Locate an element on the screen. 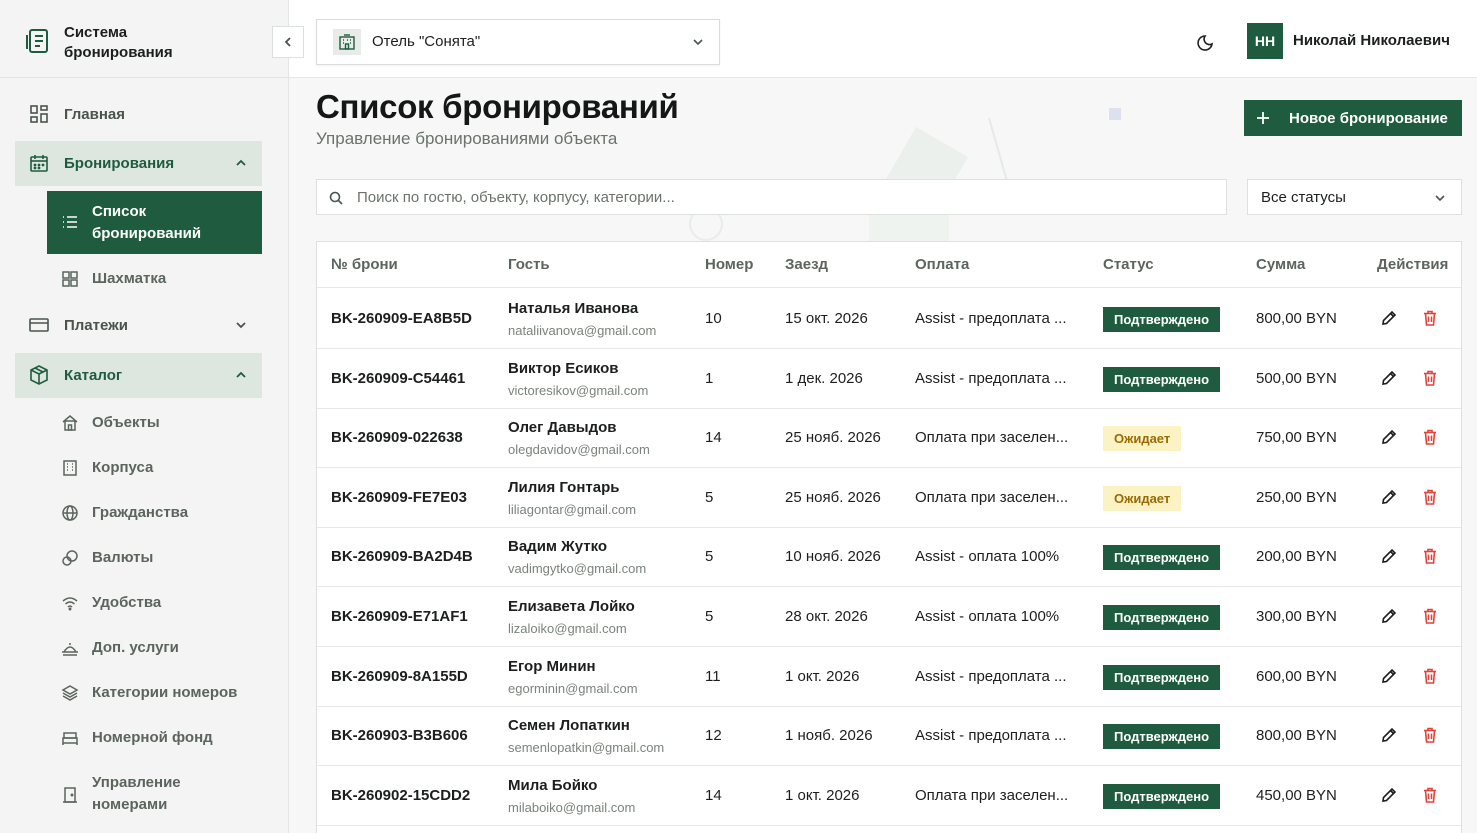 The height and width of the screenshot is (833, 1477). booking-id: BK-260909-BA2D4B is located at coordinates (402, 556).